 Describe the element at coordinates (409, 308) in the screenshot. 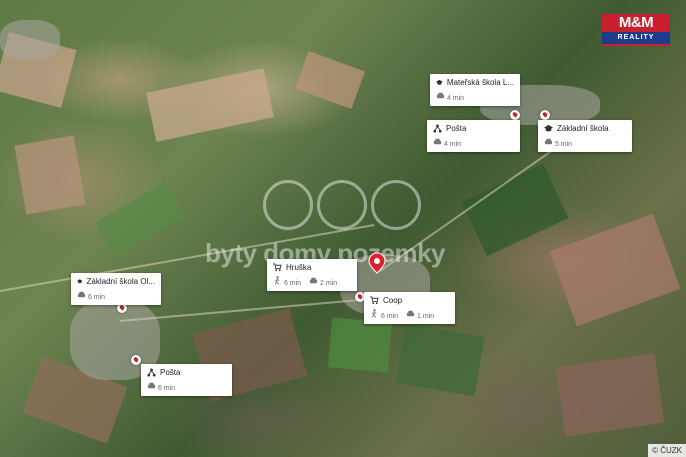

I see `poi-label: Coop 6 min 1 min` at that location.